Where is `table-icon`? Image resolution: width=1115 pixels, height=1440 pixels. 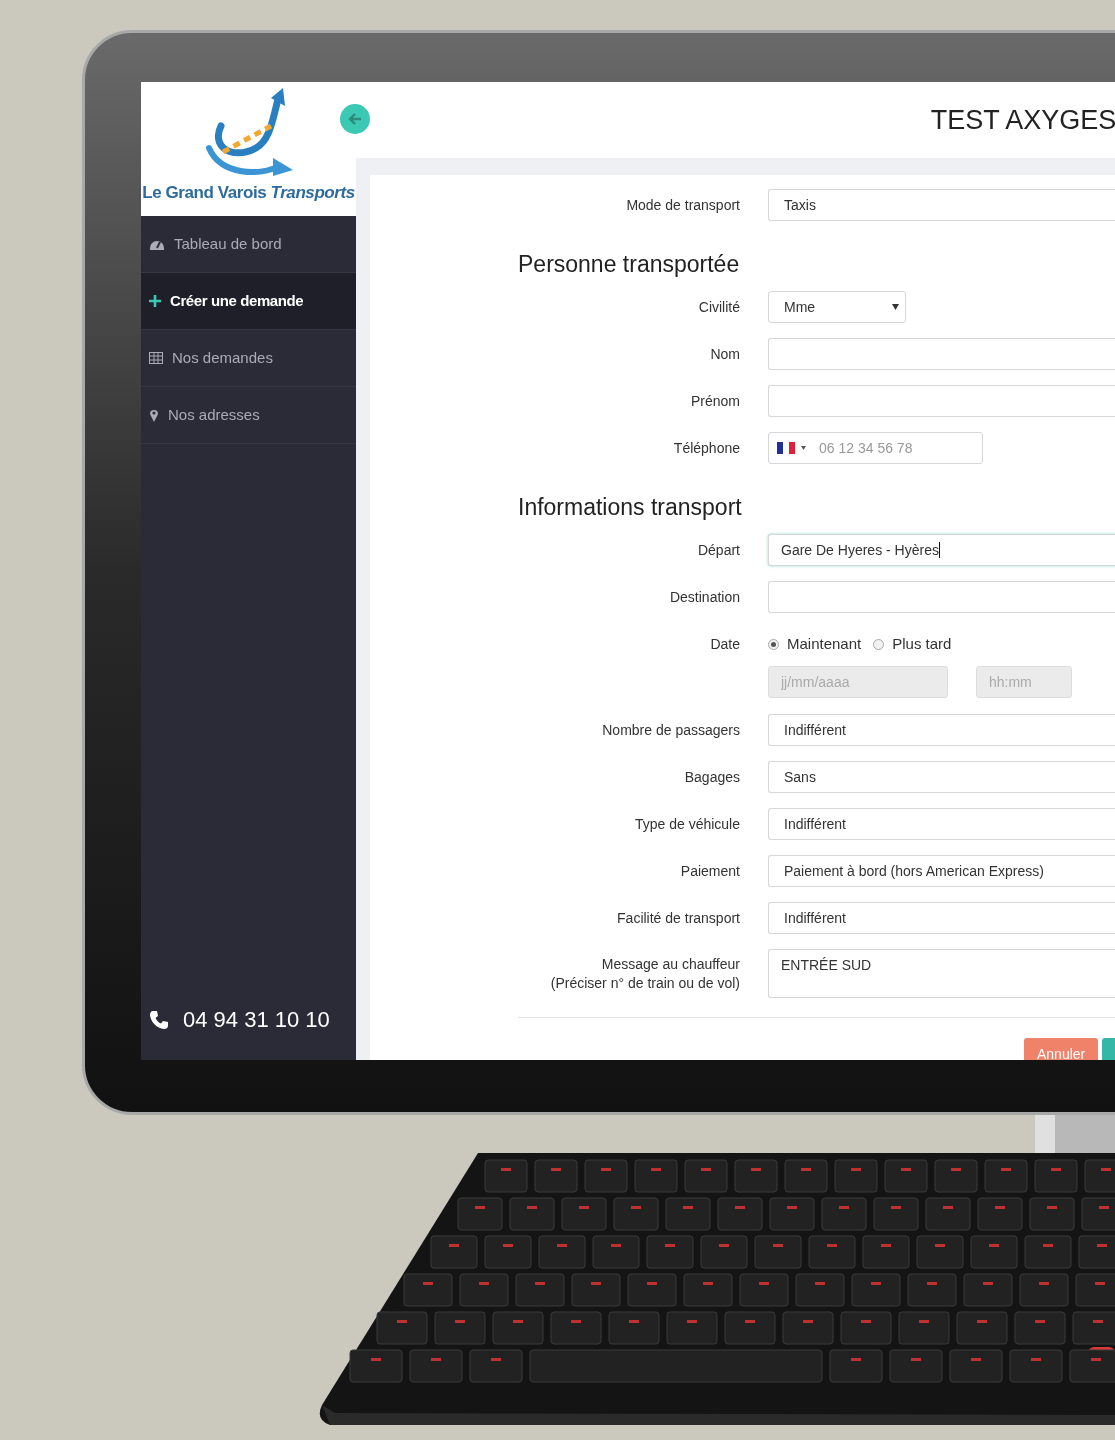
table-icon is located at coordinates (156, 358).